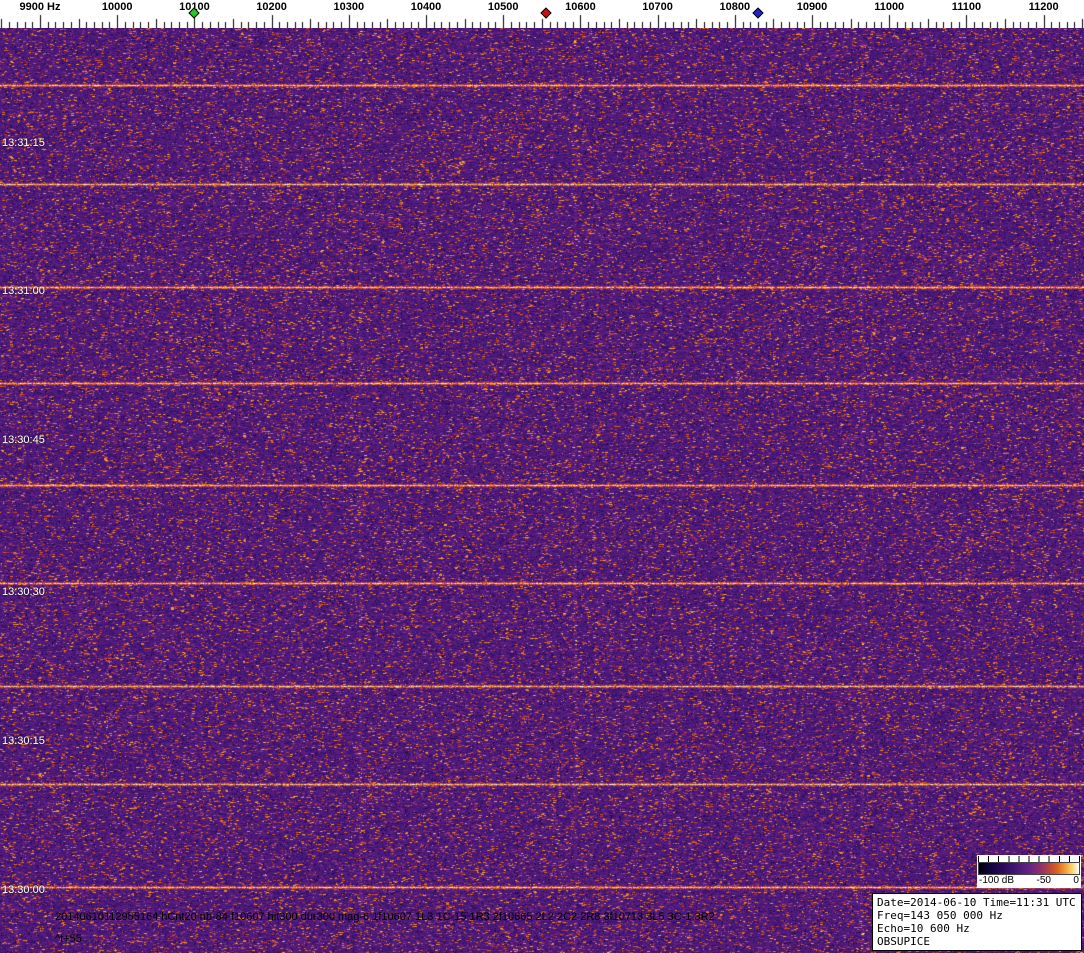 The image size is (1084, 953). What do you see at coordinates (1029, 881) in the screenshot?
I see `db-legend-labels: -100 dB -50 0` at bounding box center [1029, 881].